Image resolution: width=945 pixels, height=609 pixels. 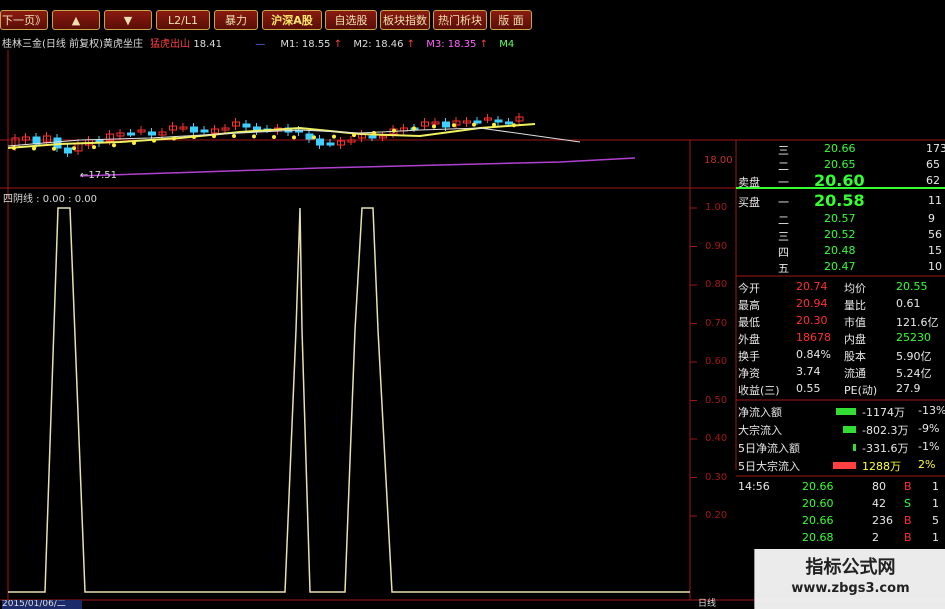 What do you see at coordinates (716, 361) in the screenshot?
I see `y-tick-label: 0.60` at bounding box center [716, 361].